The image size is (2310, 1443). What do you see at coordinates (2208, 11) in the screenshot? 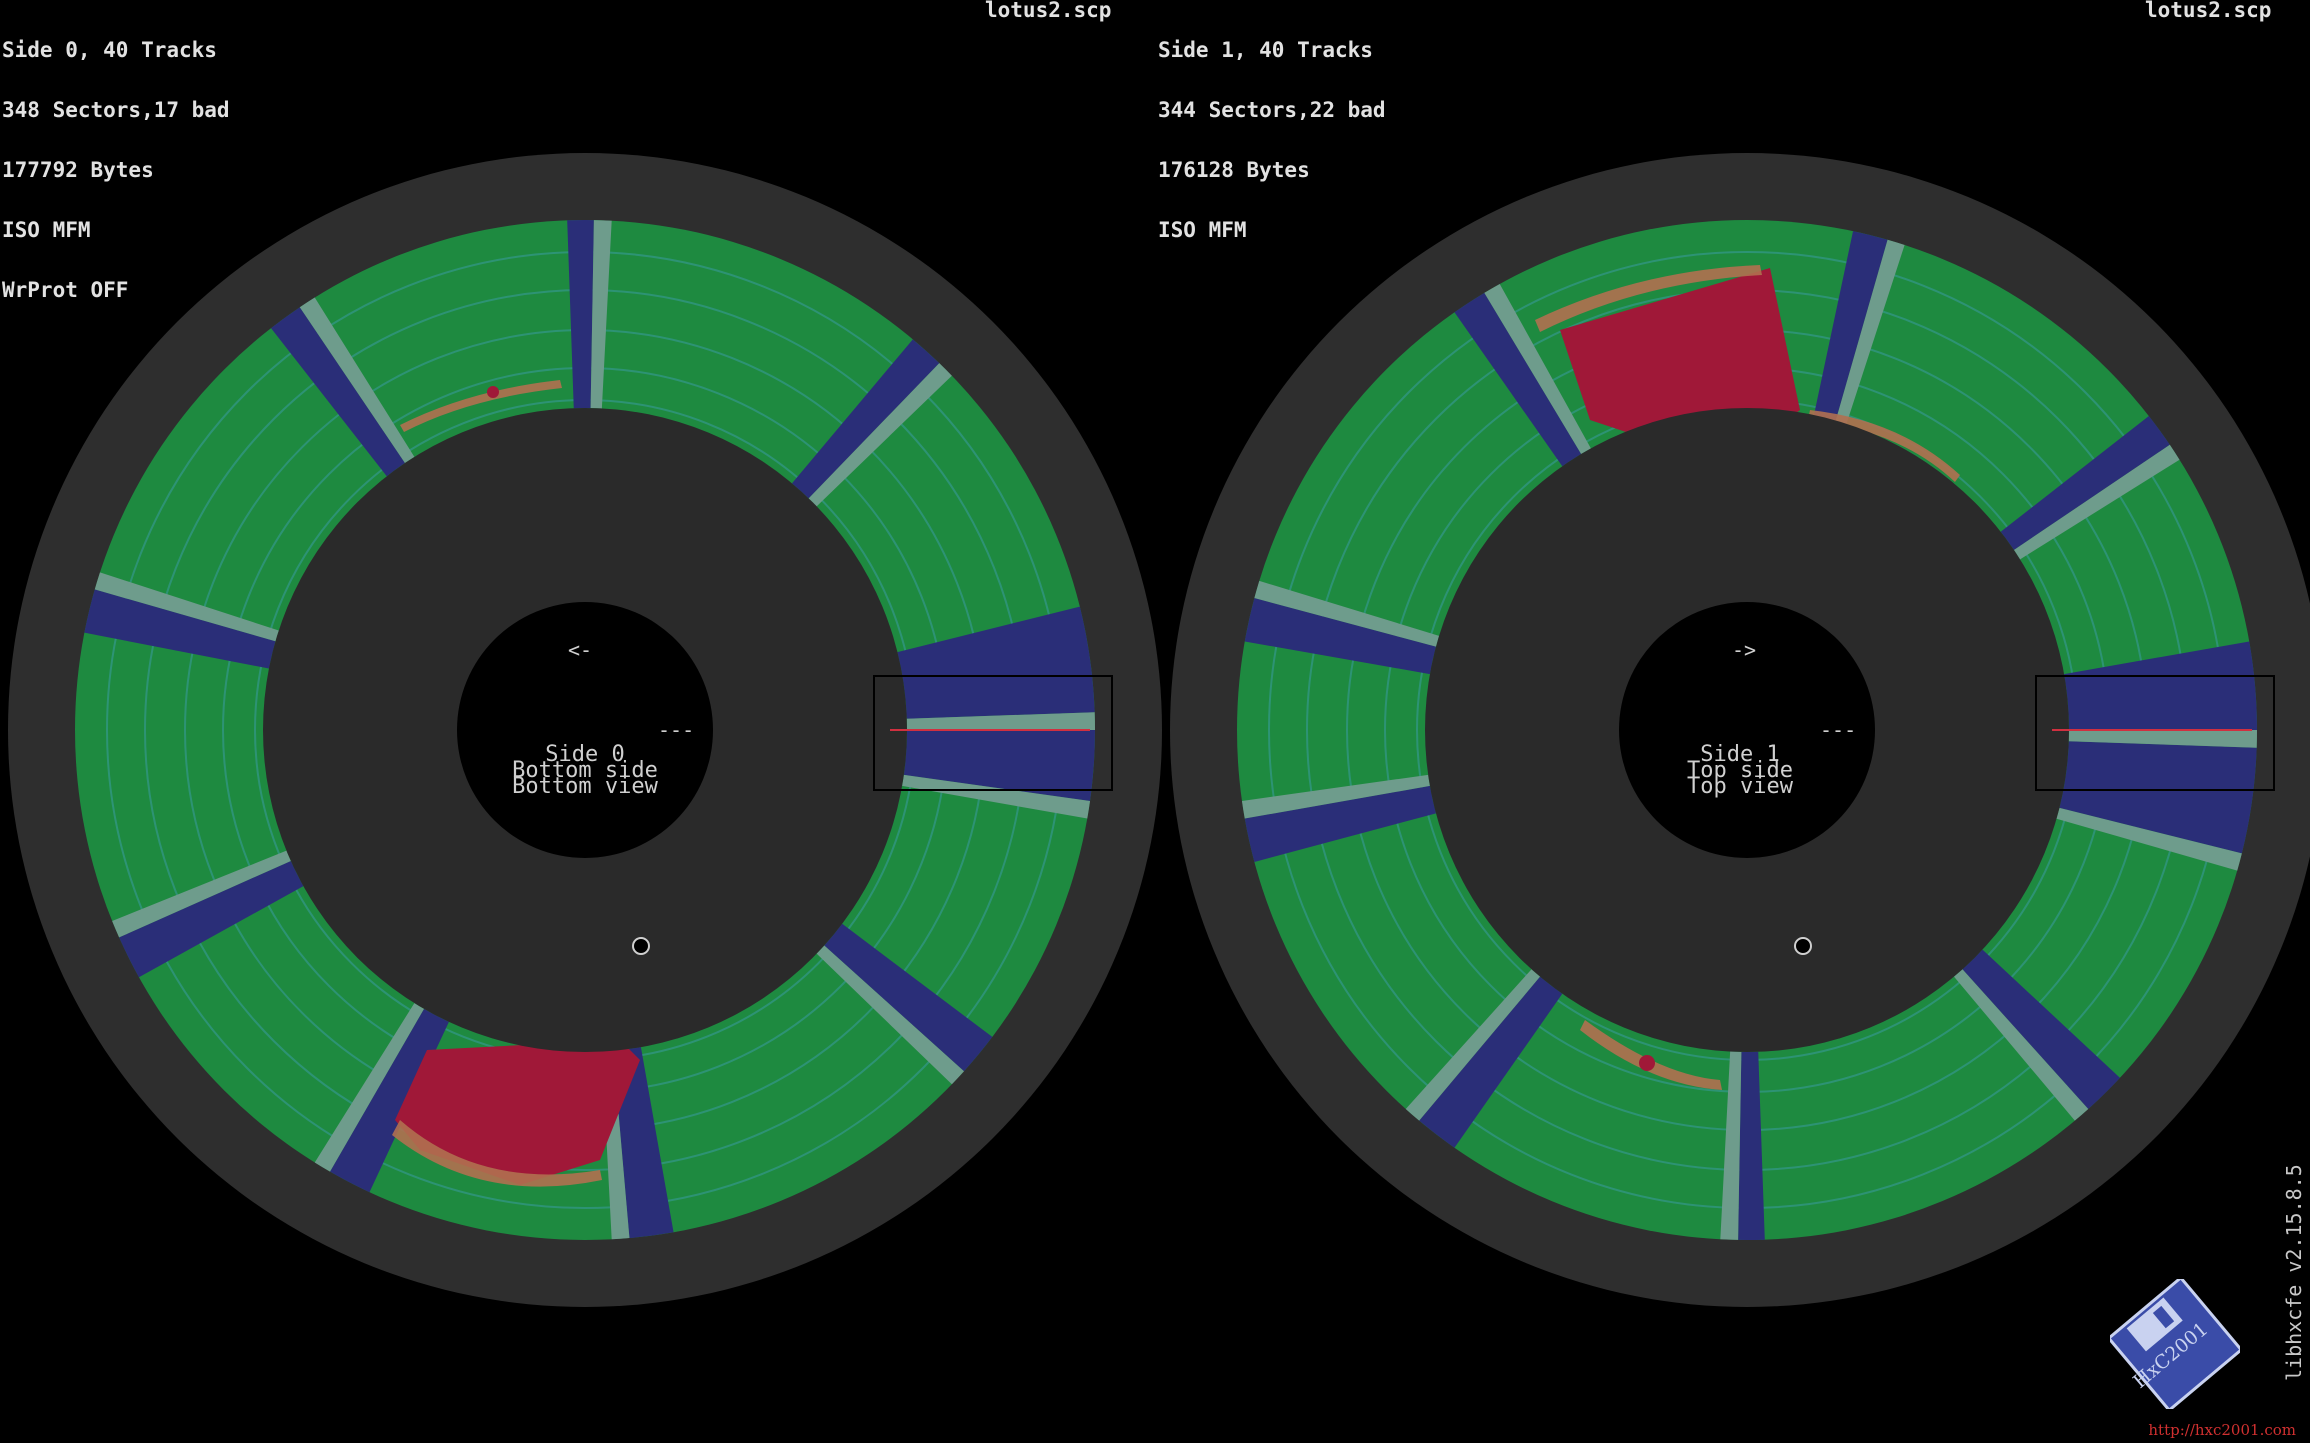
I see `side-1-filename: lotus2.scp` at bounding box center [2208, 11].